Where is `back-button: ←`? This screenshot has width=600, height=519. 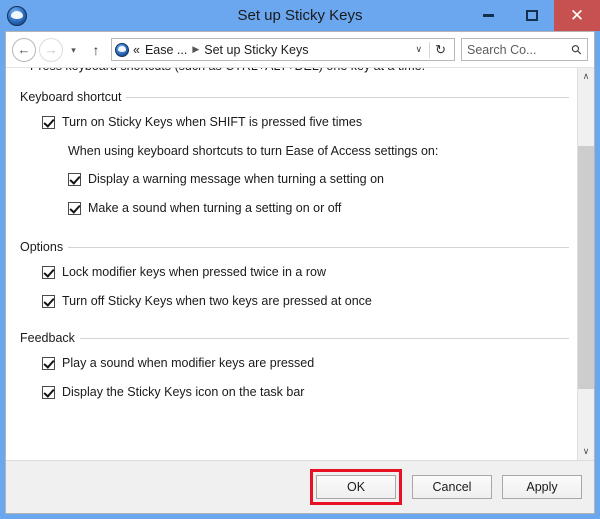 back-button: ← is located at coordinates (24, 49).